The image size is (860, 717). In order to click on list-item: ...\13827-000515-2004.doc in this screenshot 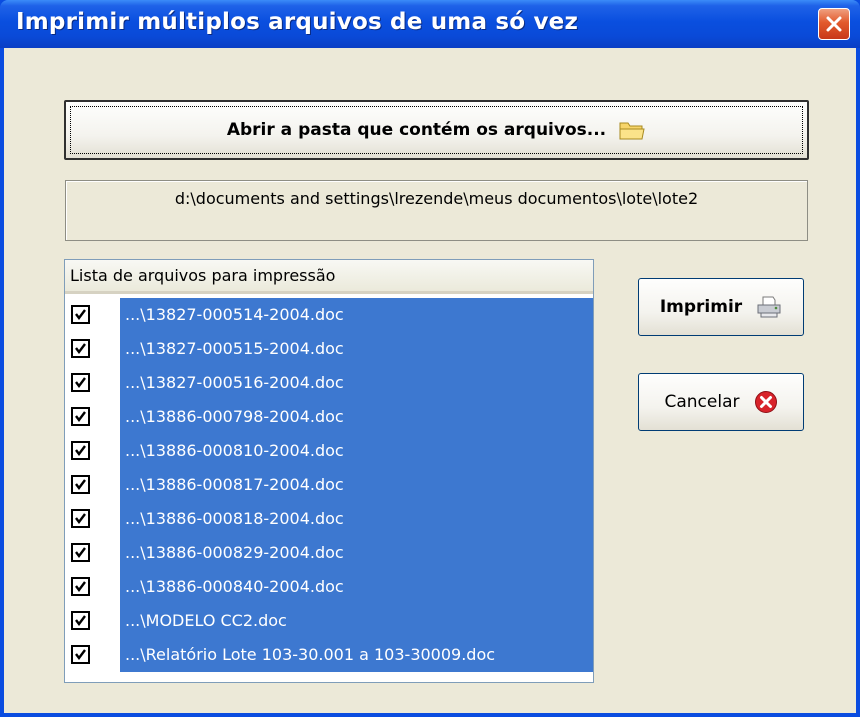, I will do `click(329, 349)`.